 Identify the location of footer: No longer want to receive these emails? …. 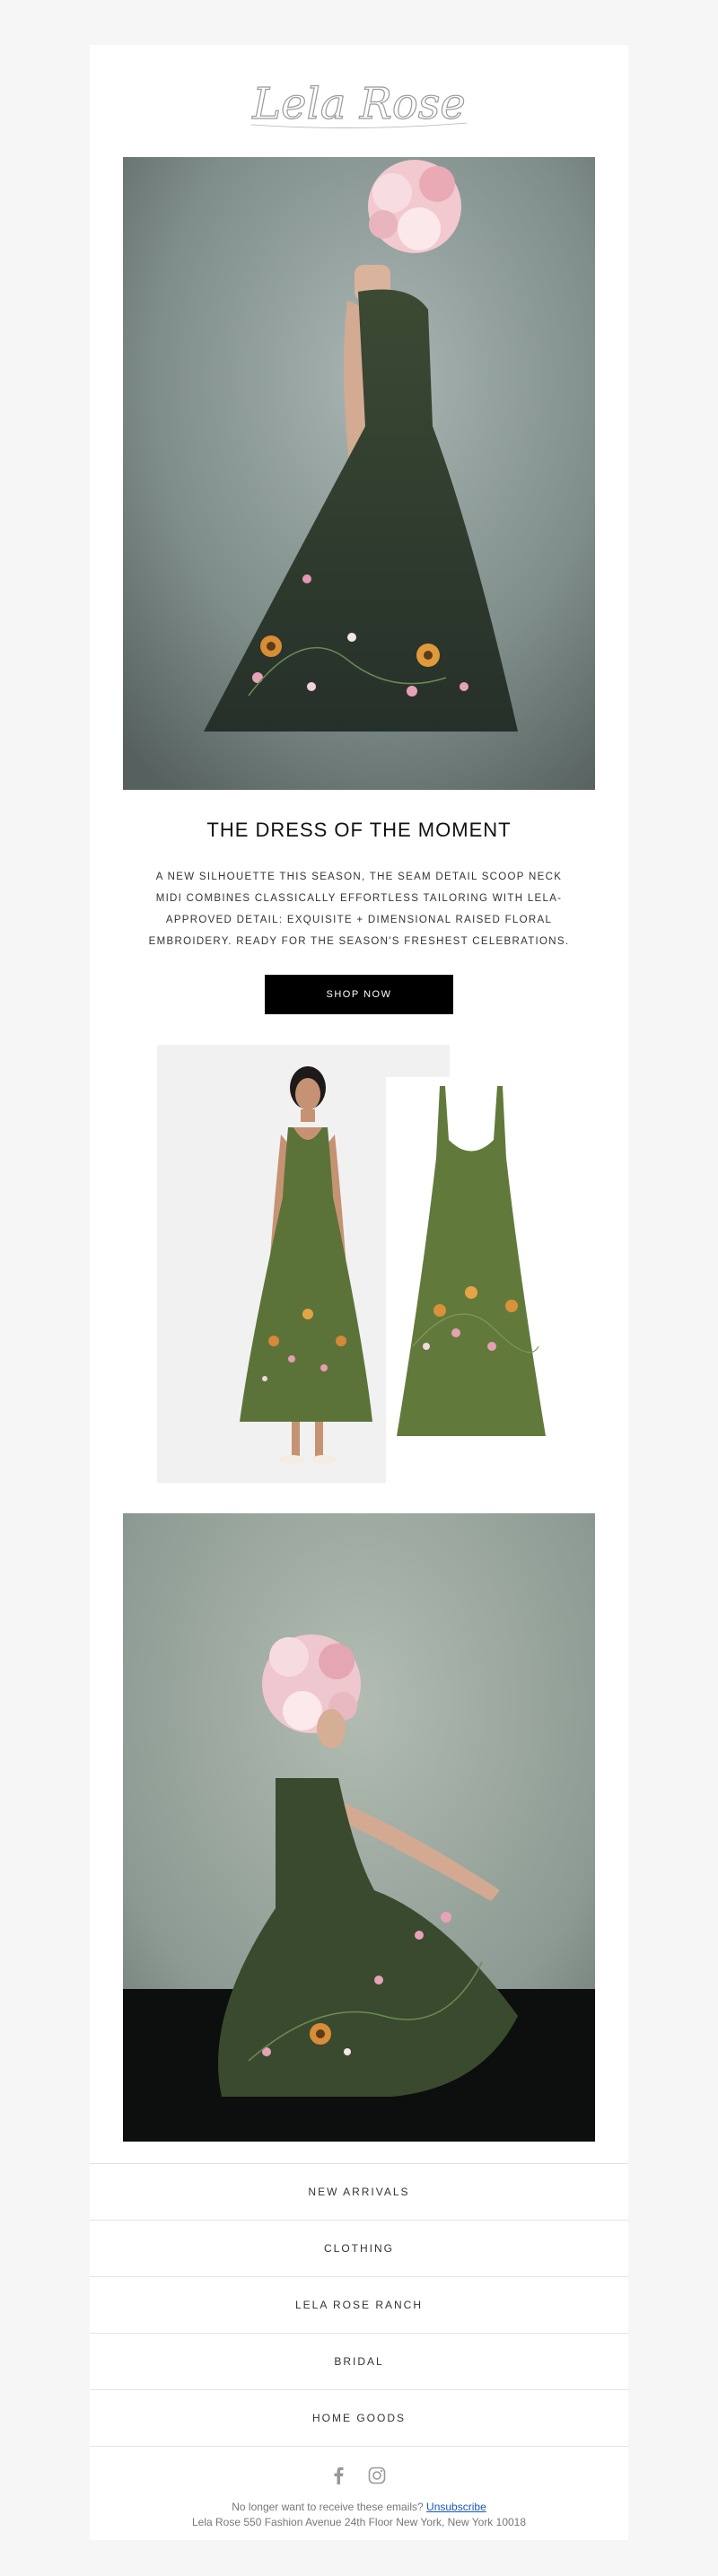
(359, 2515).